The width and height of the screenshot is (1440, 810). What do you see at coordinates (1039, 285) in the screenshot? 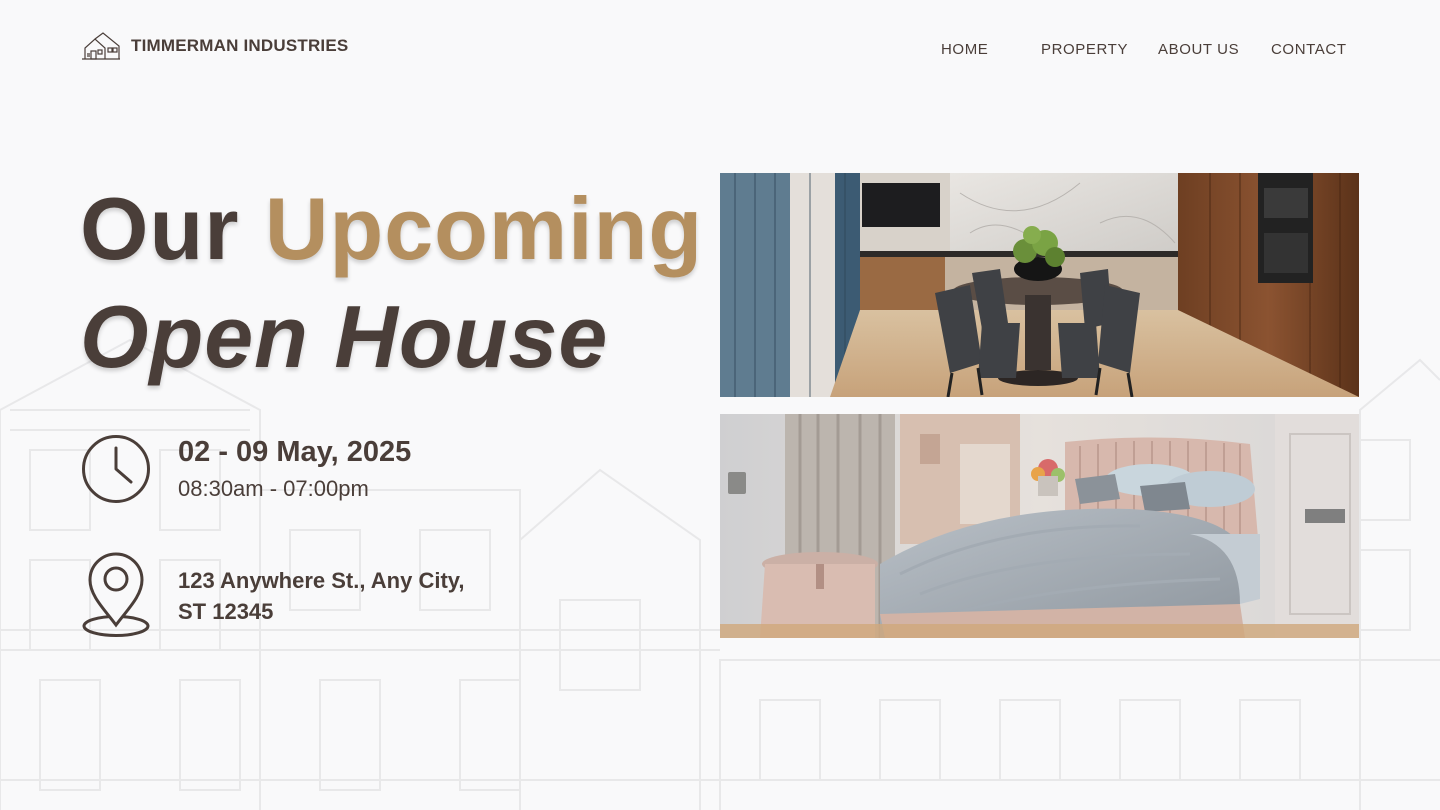
I see `dining-kitchen-photo` at bounding box center [1039, 285].